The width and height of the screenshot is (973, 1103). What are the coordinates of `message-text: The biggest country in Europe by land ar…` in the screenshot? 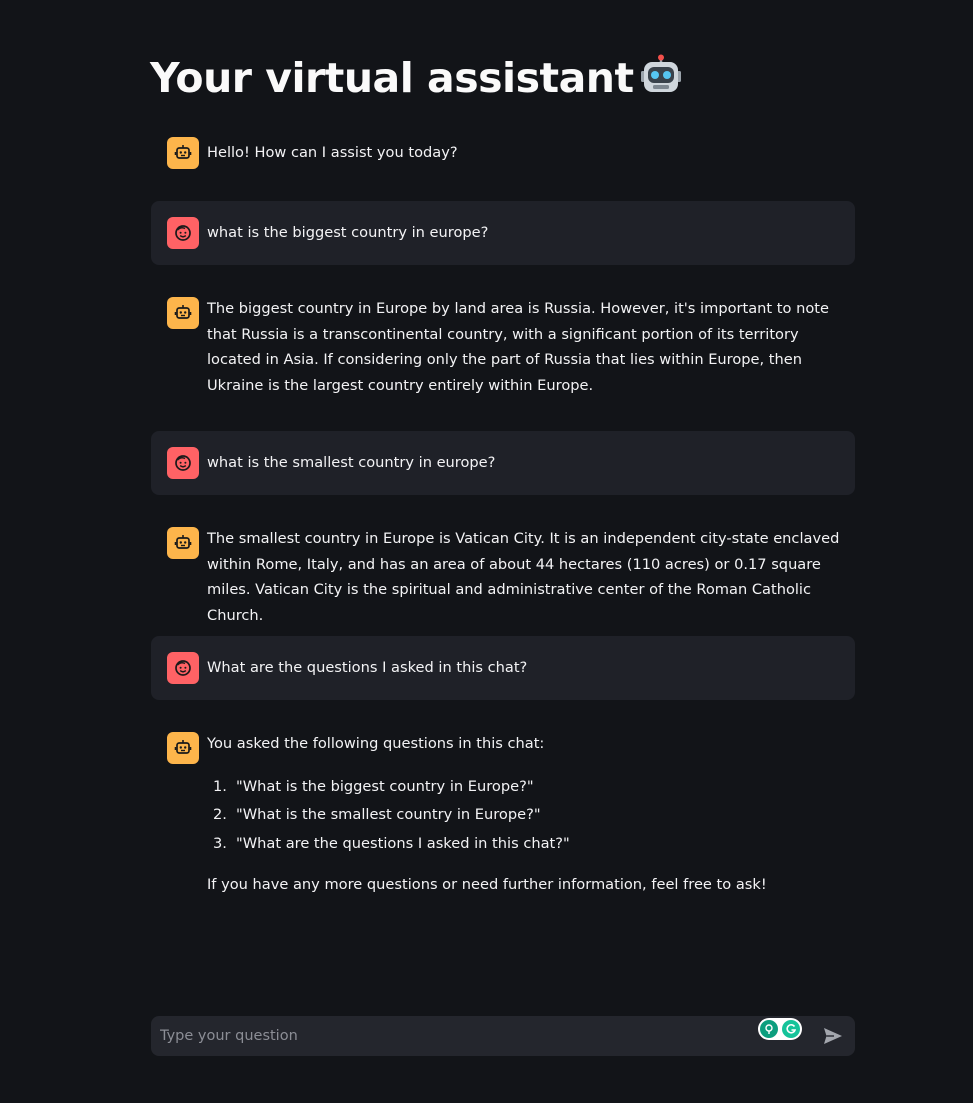 It's located at (518, 347).